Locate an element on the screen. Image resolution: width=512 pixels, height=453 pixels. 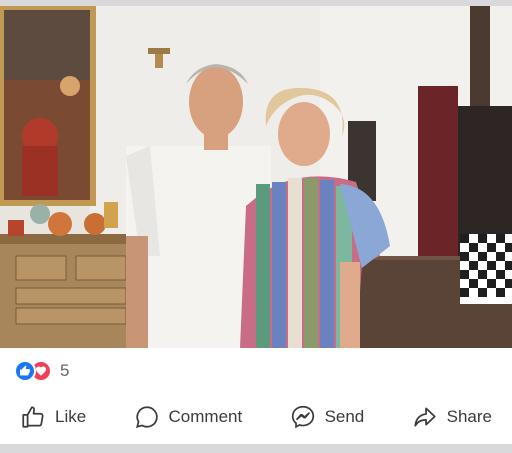
comment-button: Comment is located at coordinates (188, 417).